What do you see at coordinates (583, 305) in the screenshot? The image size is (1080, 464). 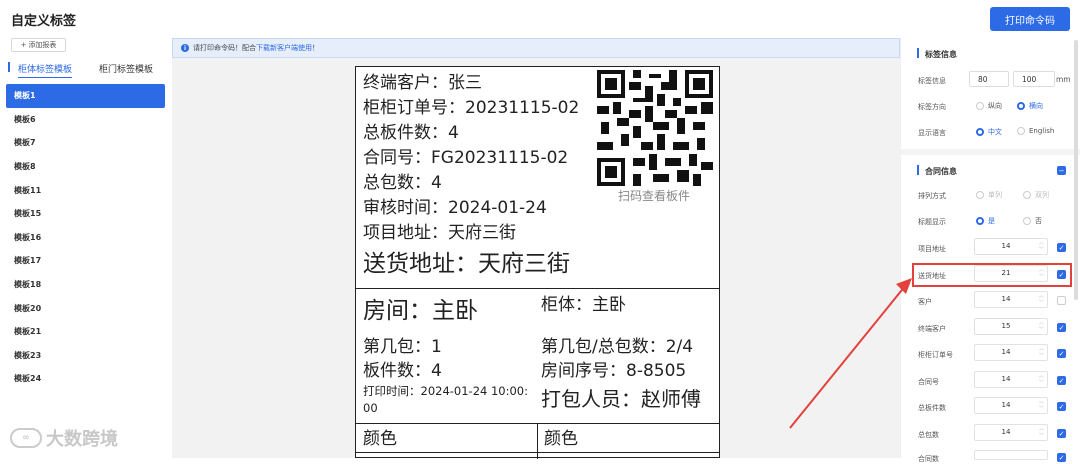 I see `cabinet-text: 柜体：主卧` at bounding box center [583, 305].